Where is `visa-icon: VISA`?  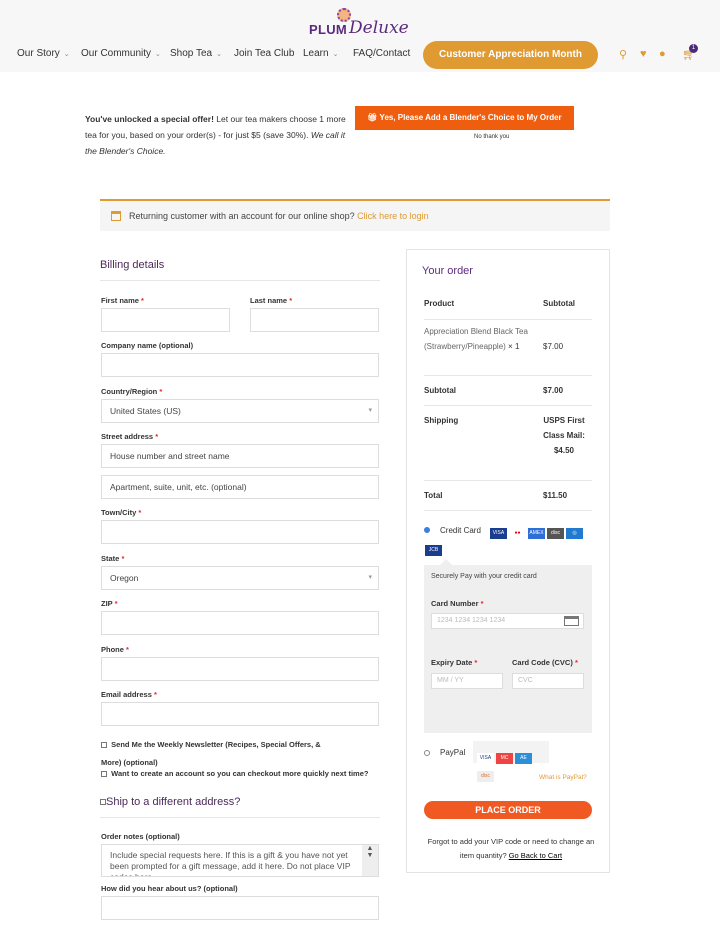
visa-icon: VISA is located at coordinates (498, 534).